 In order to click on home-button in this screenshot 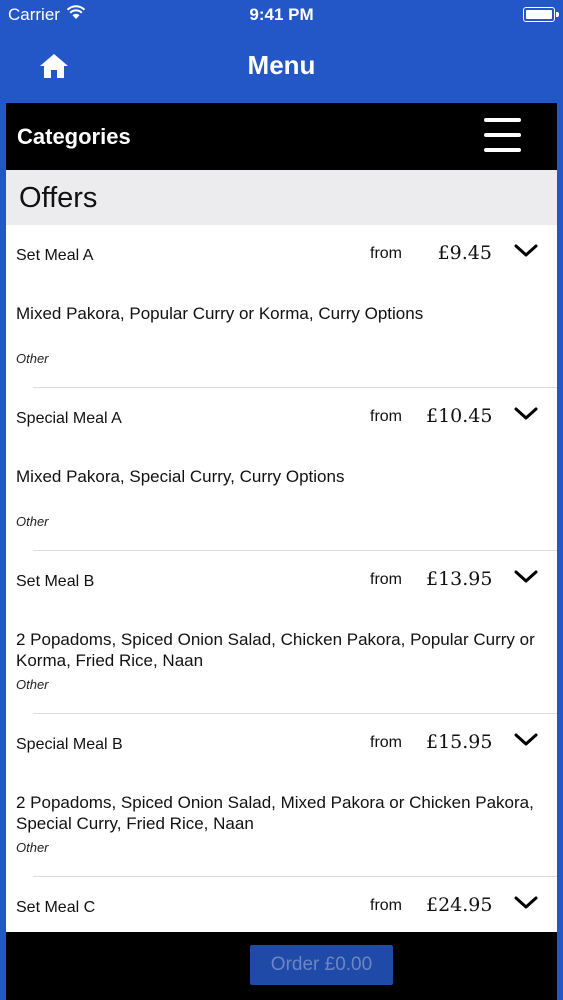, I will do `click(54, 66)`.